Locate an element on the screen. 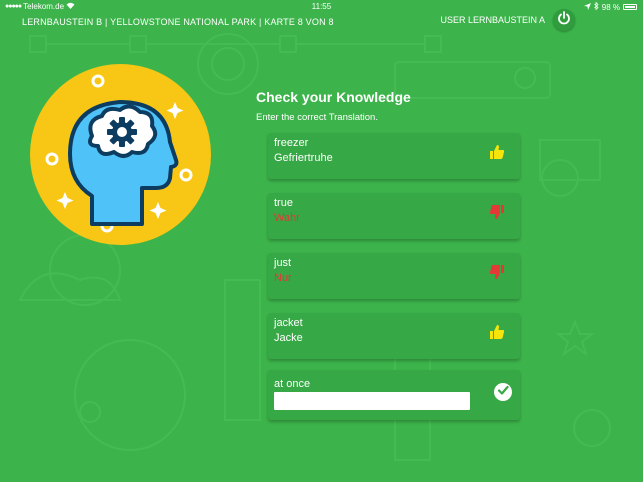  check-icon is located at coordinates (503, 392).